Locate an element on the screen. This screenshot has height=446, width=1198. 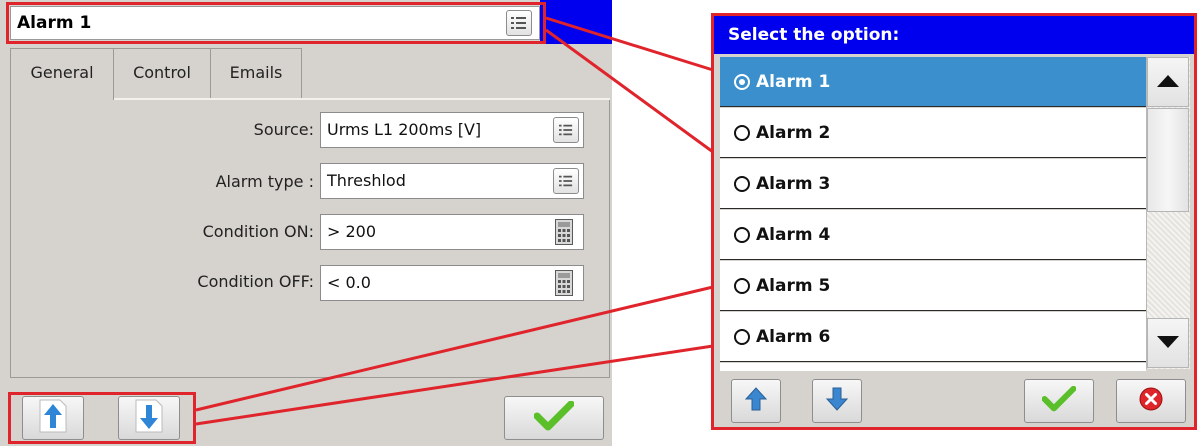
checkmark-icon is located at coordinates (1059, 400).